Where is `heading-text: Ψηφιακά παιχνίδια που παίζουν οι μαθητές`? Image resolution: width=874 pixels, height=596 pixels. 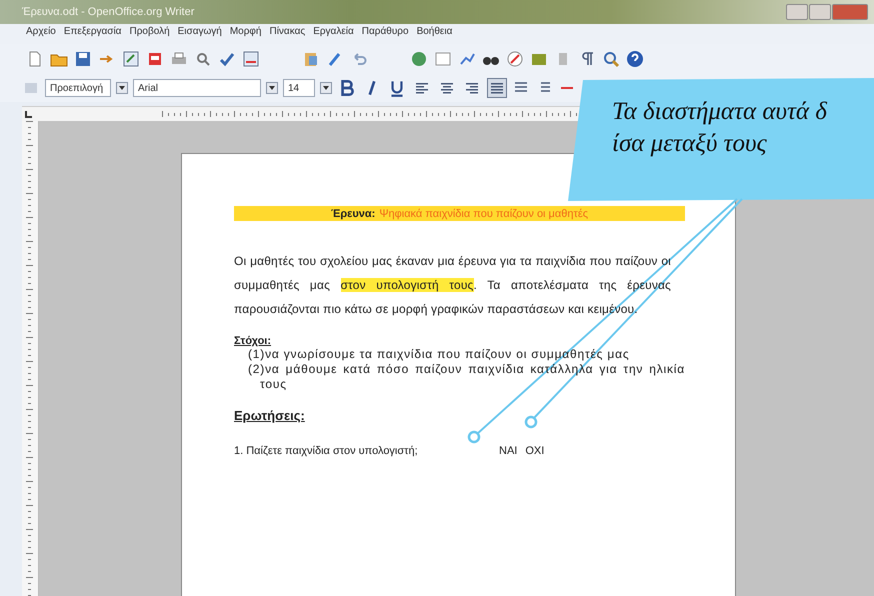
heading-text: Ψηφιακά παιχνίδια που παίζουν οι μαθητές is located at coordinates (483, 214).